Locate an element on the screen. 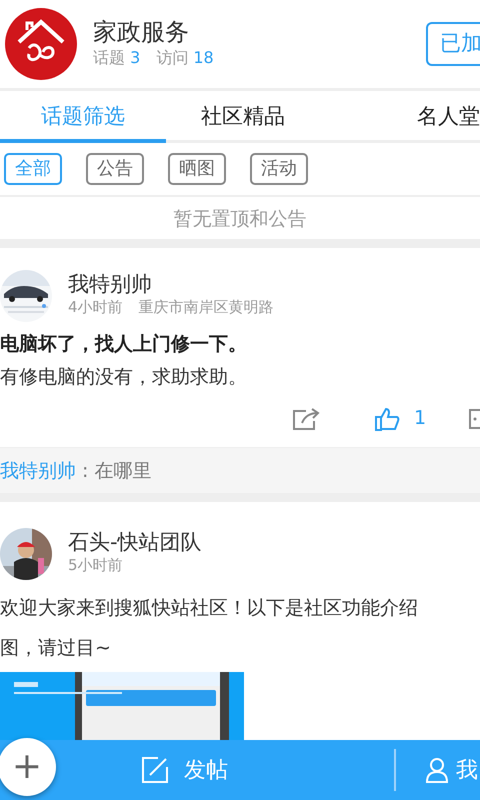 This screenshot has height=800, width=480. house-logo-icon is located at coordinates (41, 44).